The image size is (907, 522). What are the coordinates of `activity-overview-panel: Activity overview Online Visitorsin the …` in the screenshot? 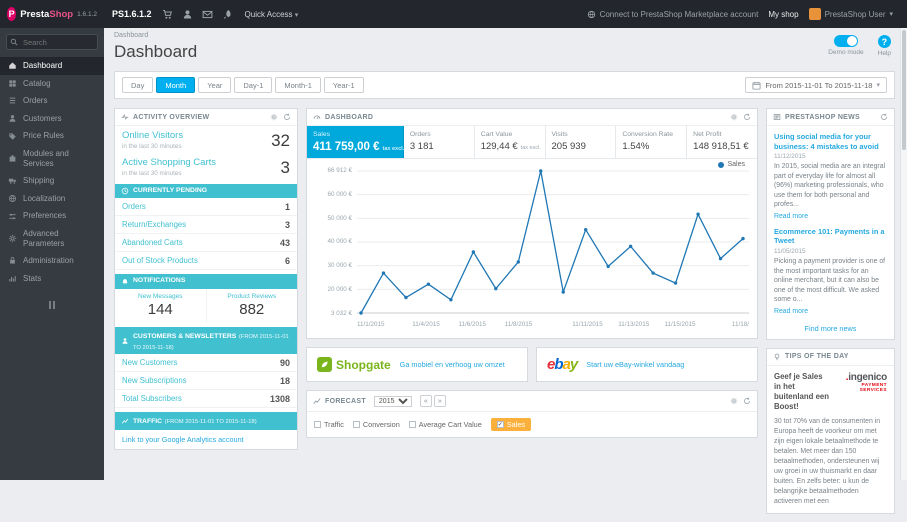 It's located at (206, 279).